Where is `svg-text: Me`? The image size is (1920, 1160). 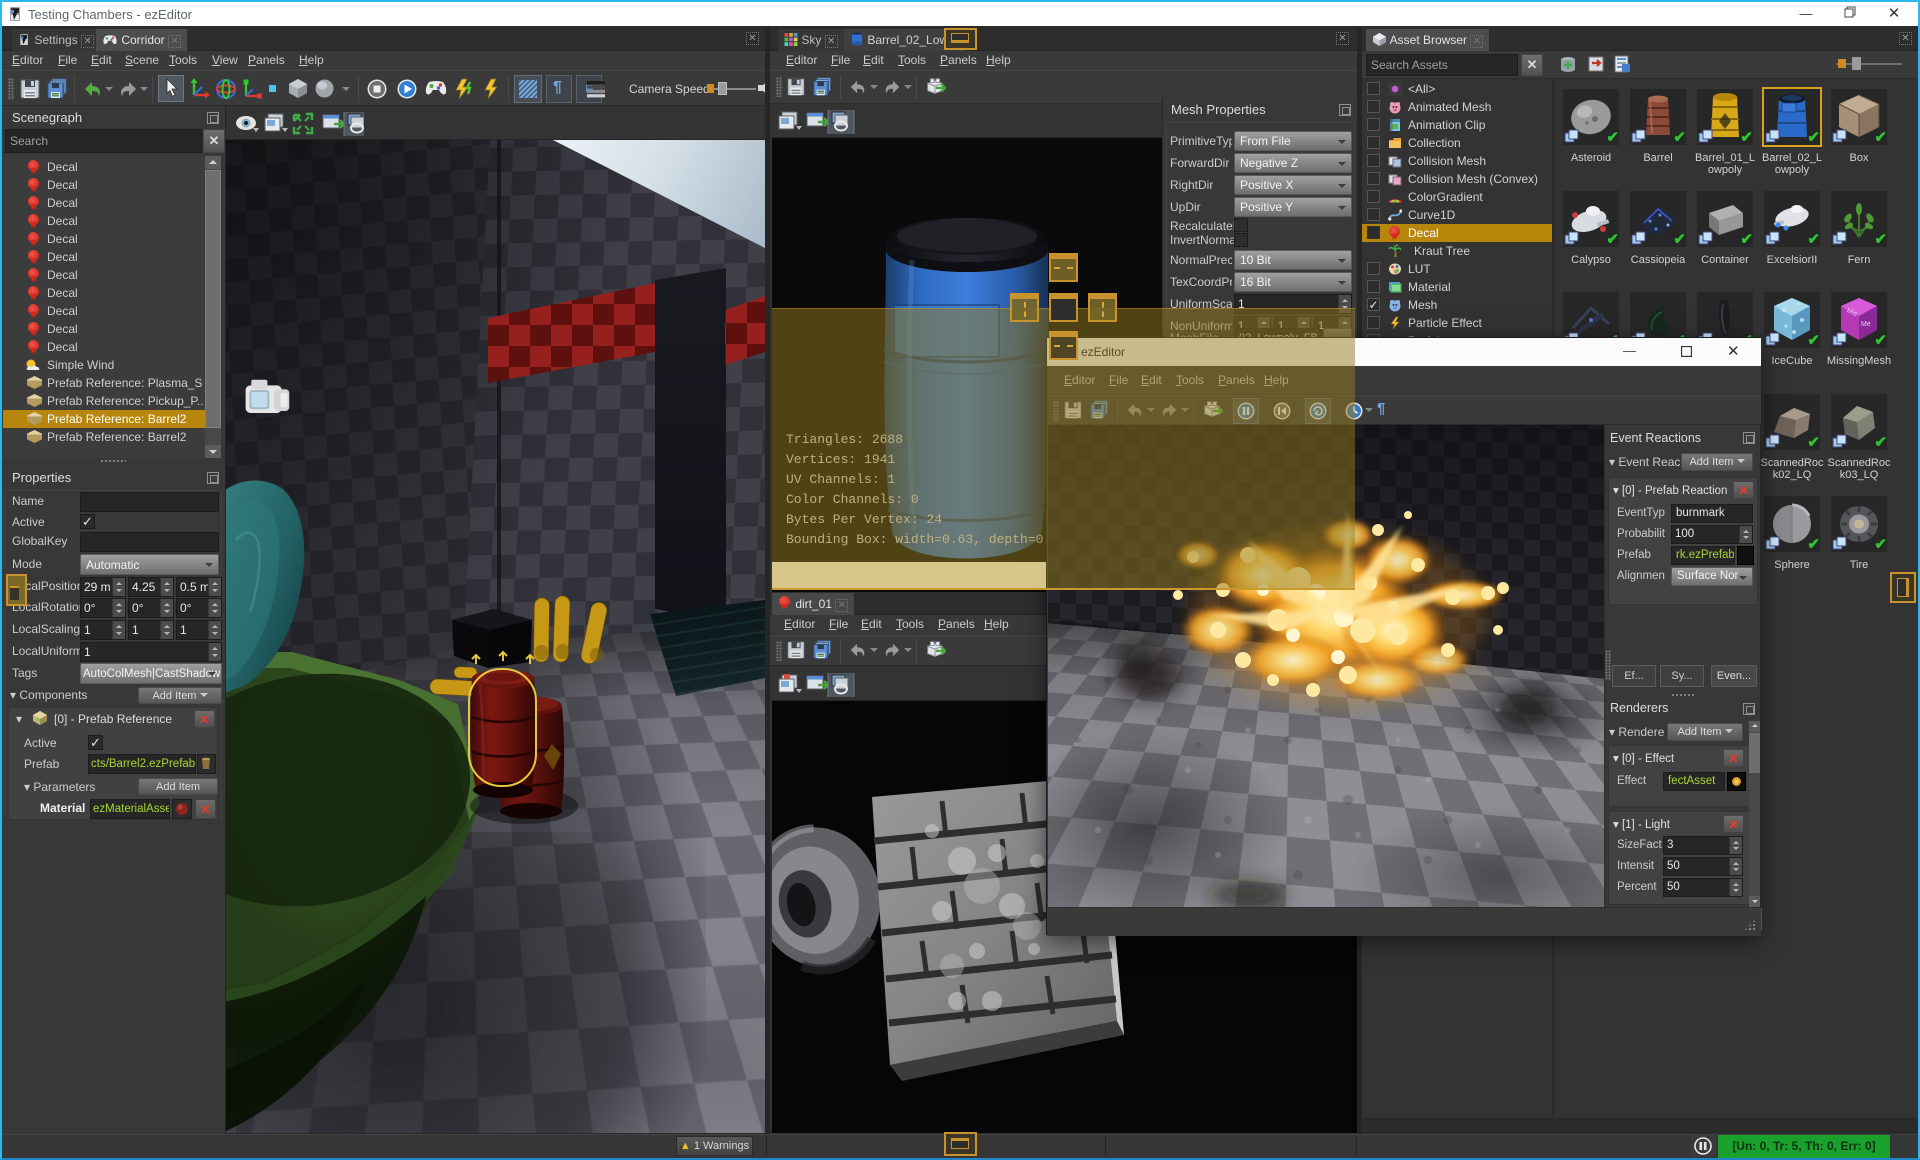
svg-text: Me is located at coordinates (1866, 324).